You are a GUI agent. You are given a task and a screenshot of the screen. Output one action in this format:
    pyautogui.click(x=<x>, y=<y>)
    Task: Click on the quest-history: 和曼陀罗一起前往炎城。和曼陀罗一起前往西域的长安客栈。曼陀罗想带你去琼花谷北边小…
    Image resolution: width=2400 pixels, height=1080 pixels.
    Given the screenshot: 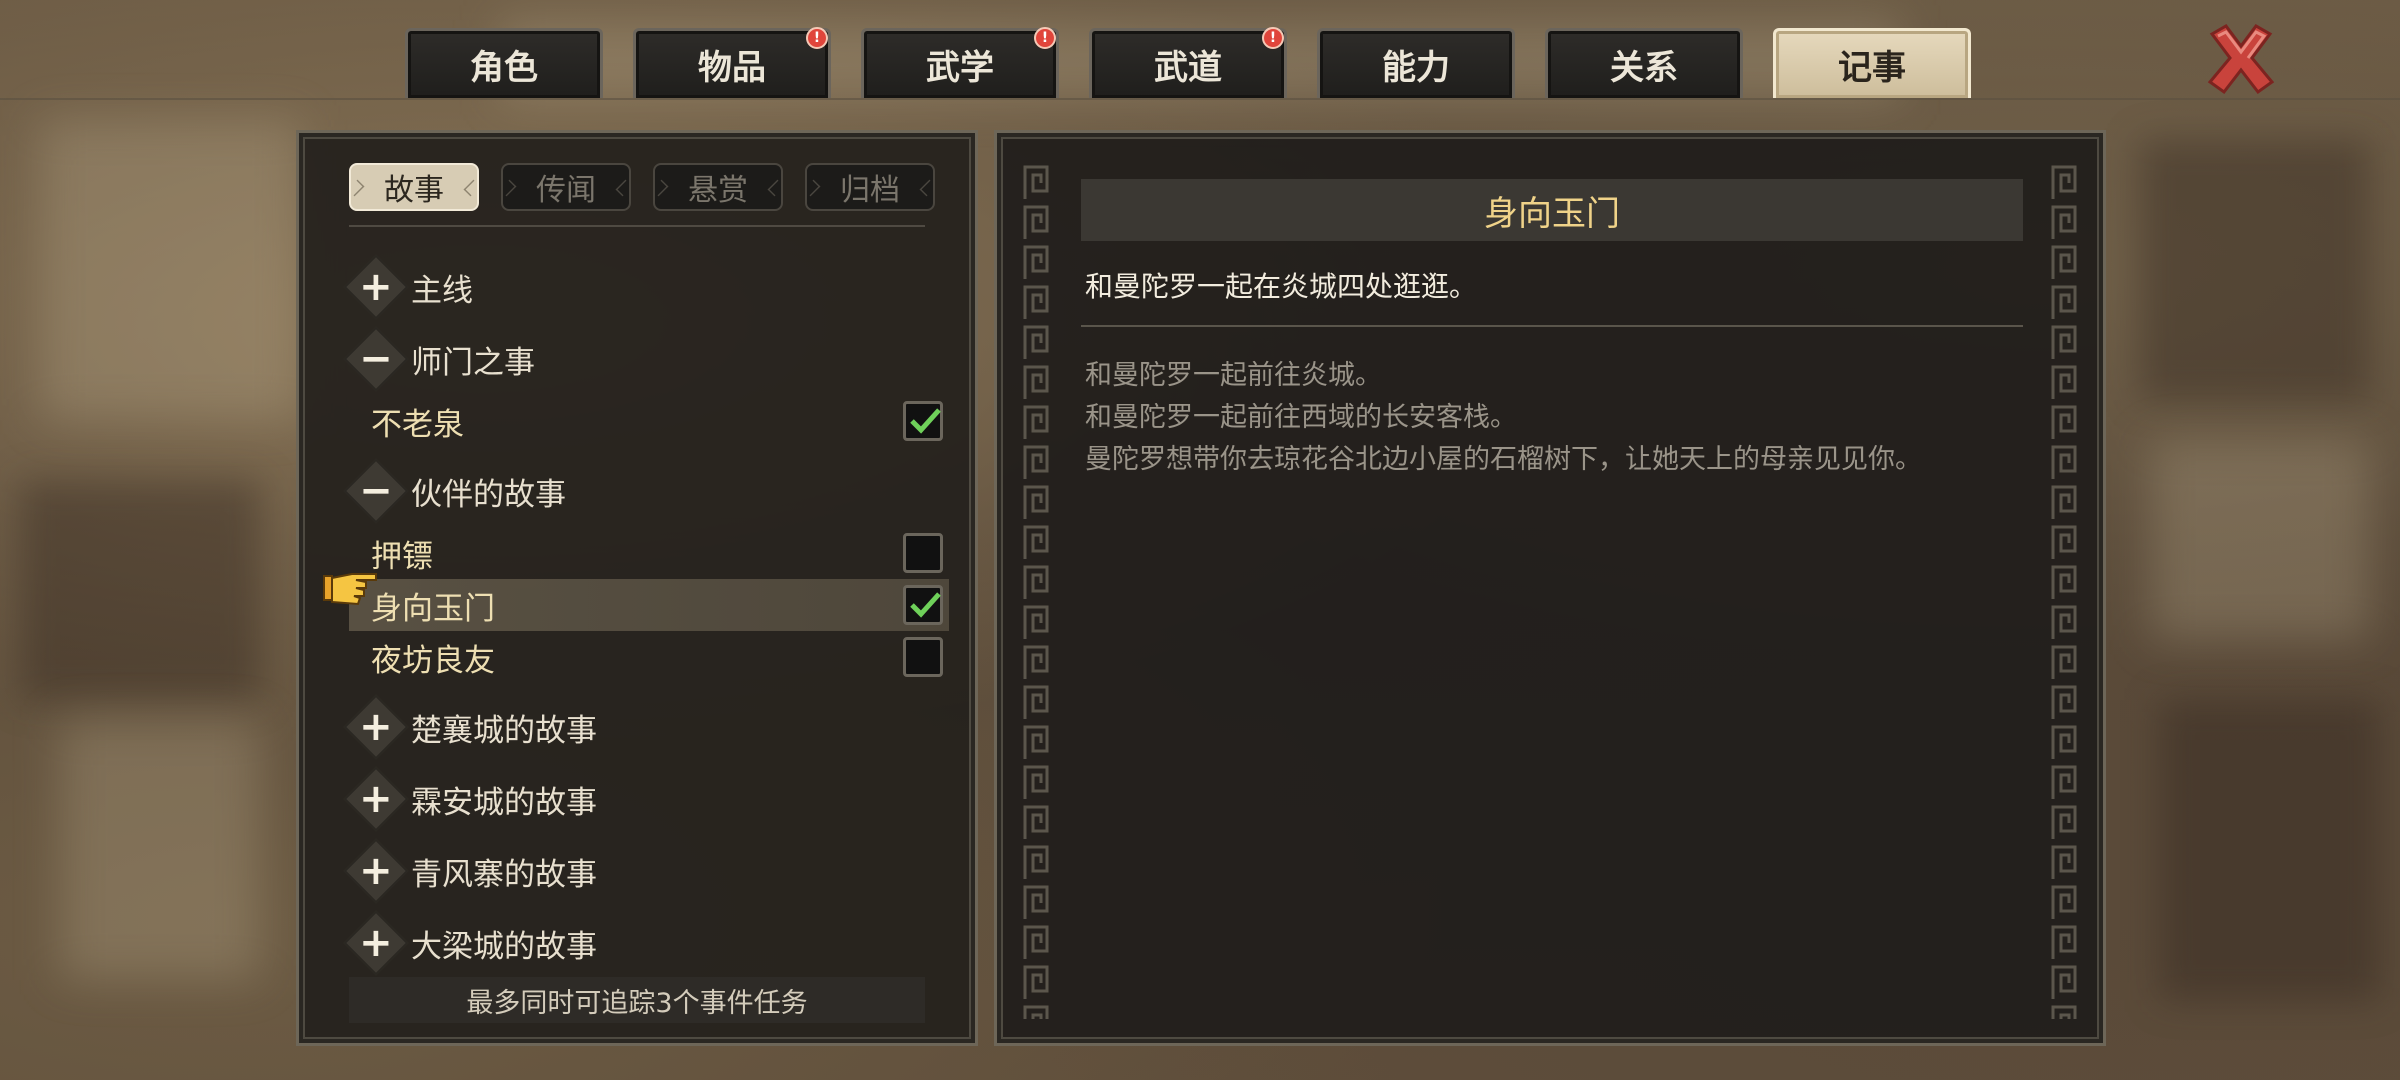 What is the action you would take?
    pyautogui.click(x=1503, y=418)
    